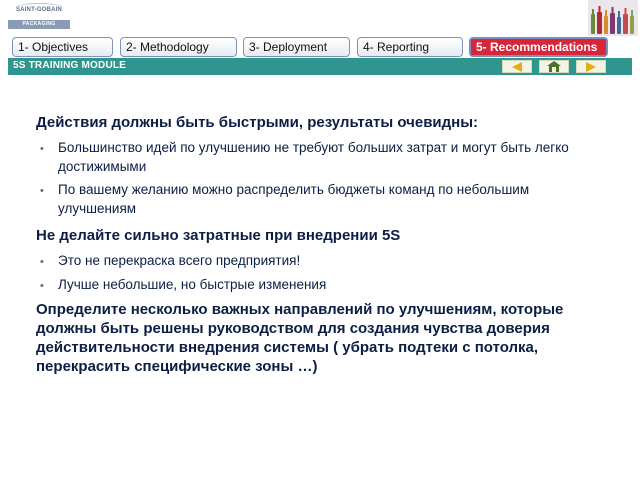 This screenshot has width=640, height=480. Describe the element at coordinates (39, 24) in the screenshot. I see `logo-sub-text: PACKAGING` at that location.